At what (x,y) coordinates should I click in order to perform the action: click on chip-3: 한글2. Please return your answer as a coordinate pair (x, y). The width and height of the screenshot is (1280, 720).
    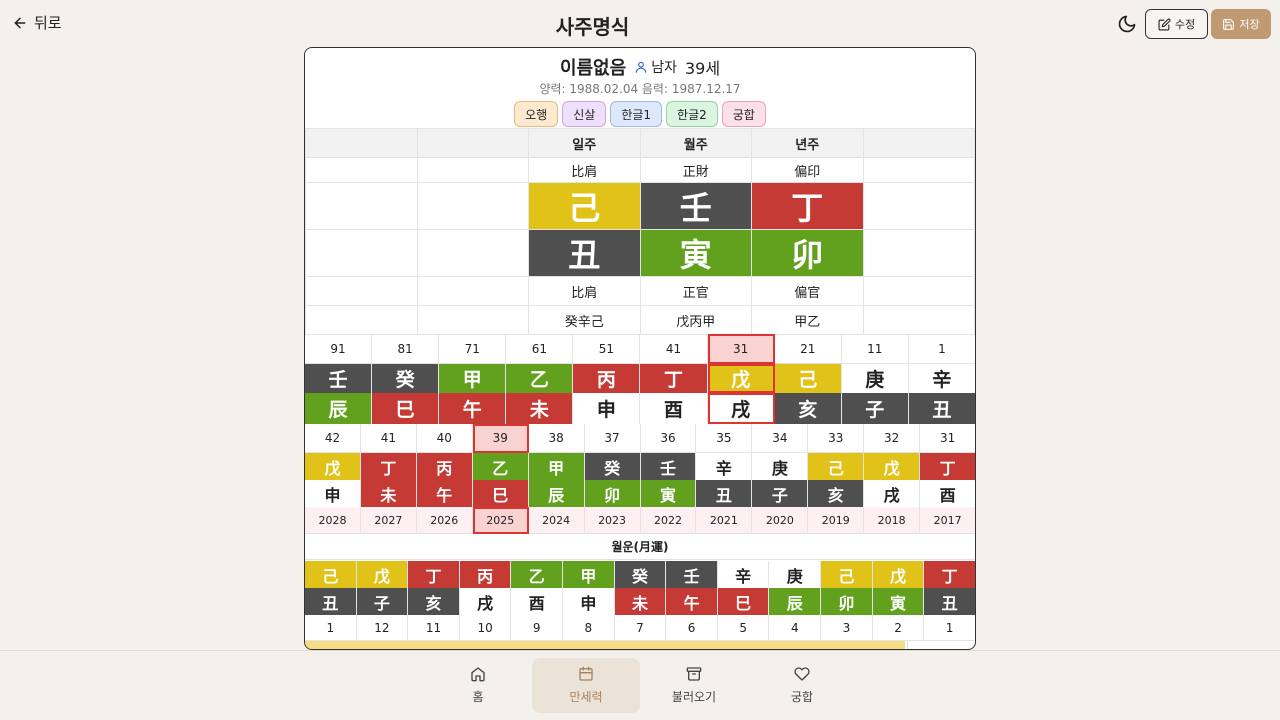
    Looking at the image, I should click on (692, 114).